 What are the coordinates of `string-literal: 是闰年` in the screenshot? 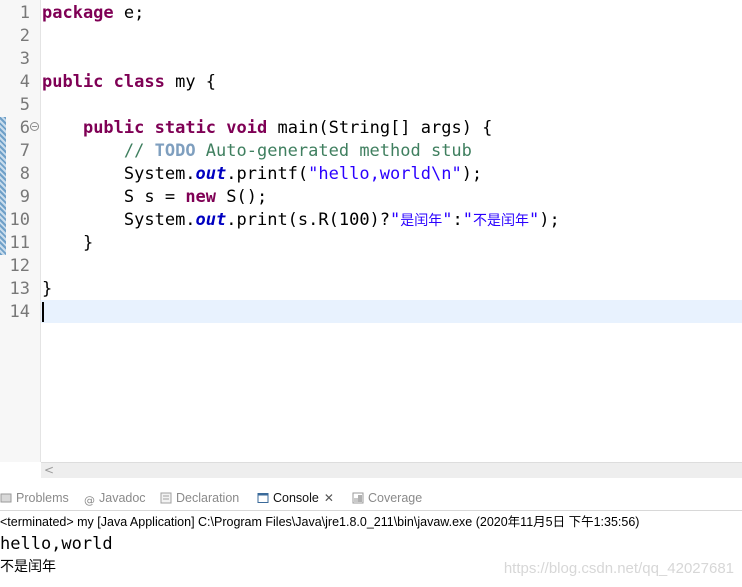 It's located at (421, 221).